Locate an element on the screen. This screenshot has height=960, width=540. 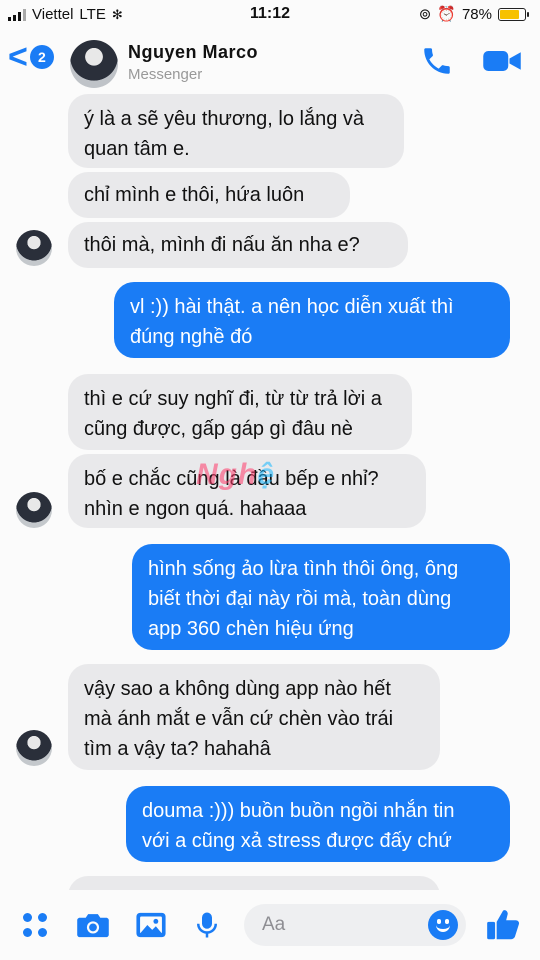
battery-percent: 78% is located at coordinates (476, 14).